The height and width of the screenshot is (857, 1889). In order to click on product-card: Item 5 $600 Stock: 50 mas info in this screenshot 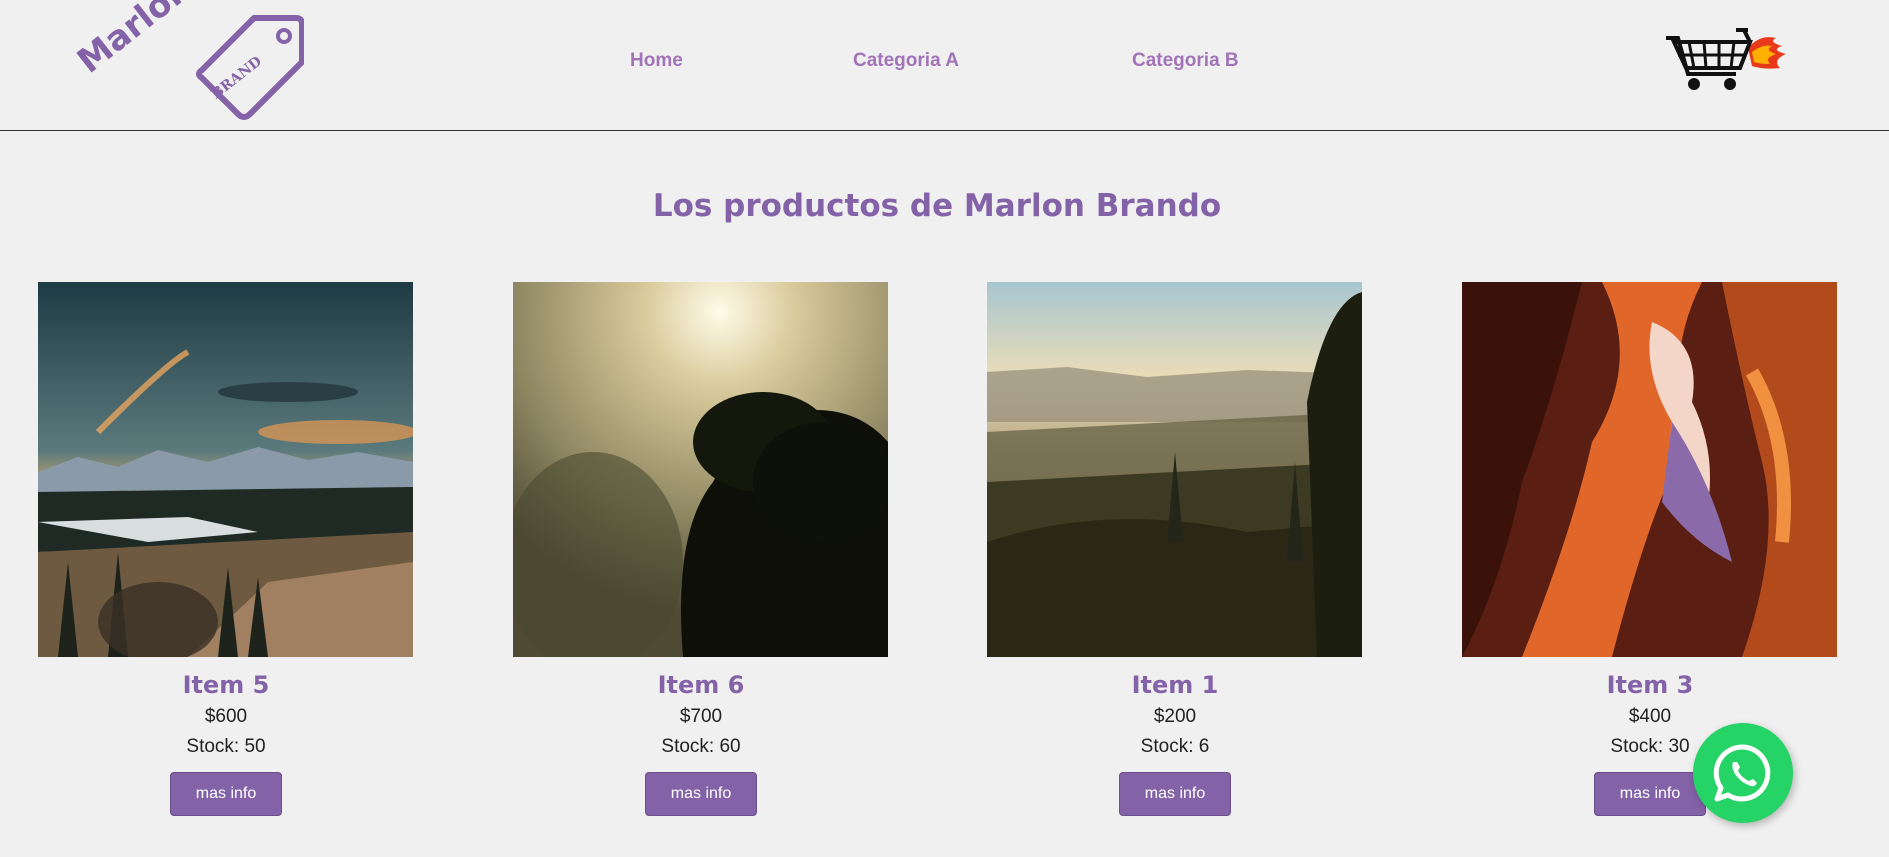, I will do `click(226, 549)`.